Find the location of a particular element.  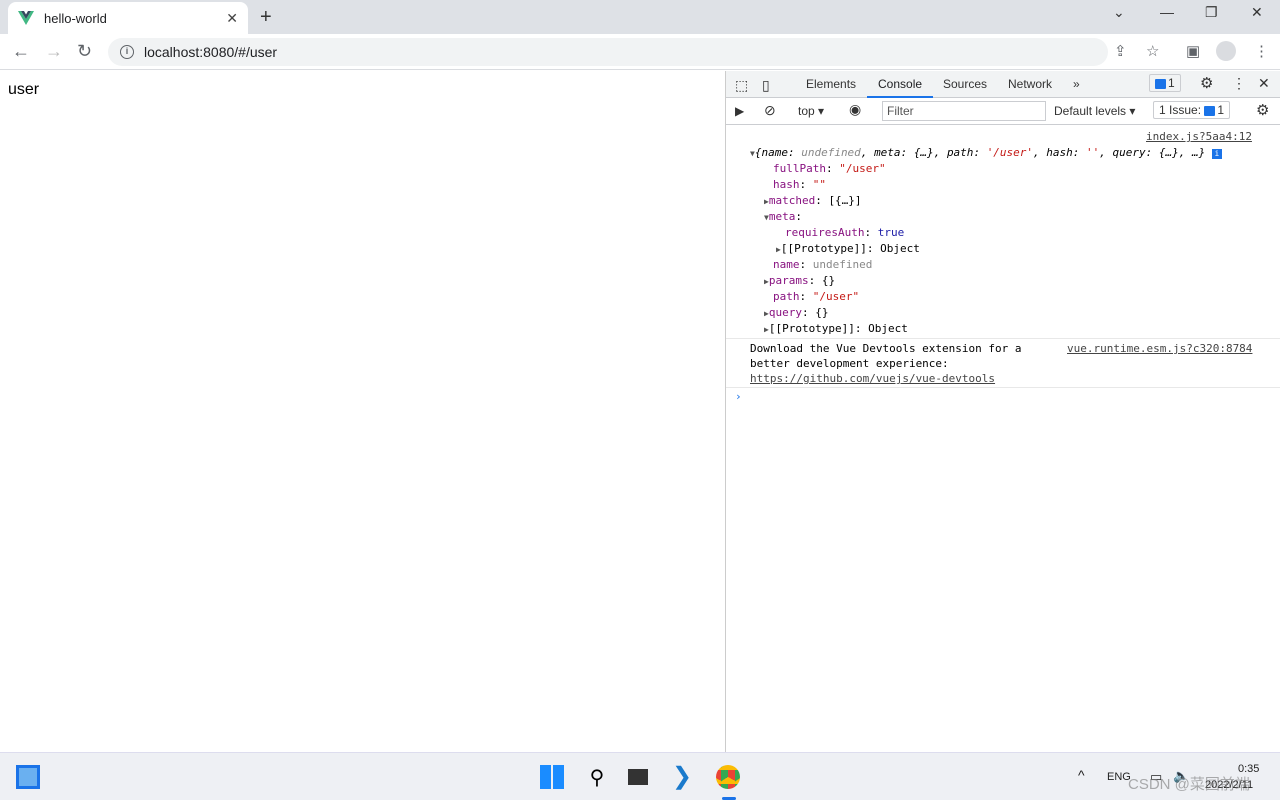

tab-elements: Elements is located at coordinates (831, 84).